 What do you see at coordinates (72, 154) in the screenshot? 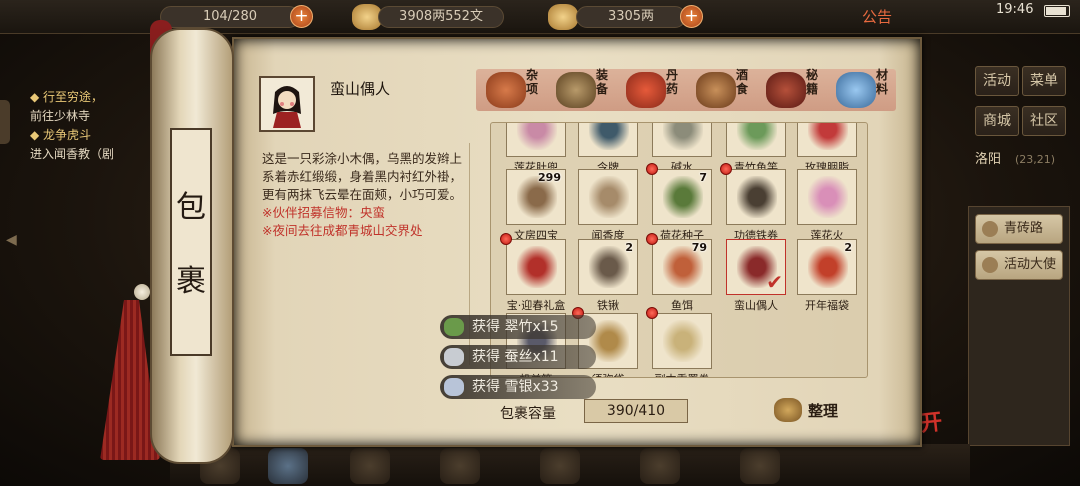
I see `quest-detail: 进入闻香教（剧` at bounding box center [72, 154].